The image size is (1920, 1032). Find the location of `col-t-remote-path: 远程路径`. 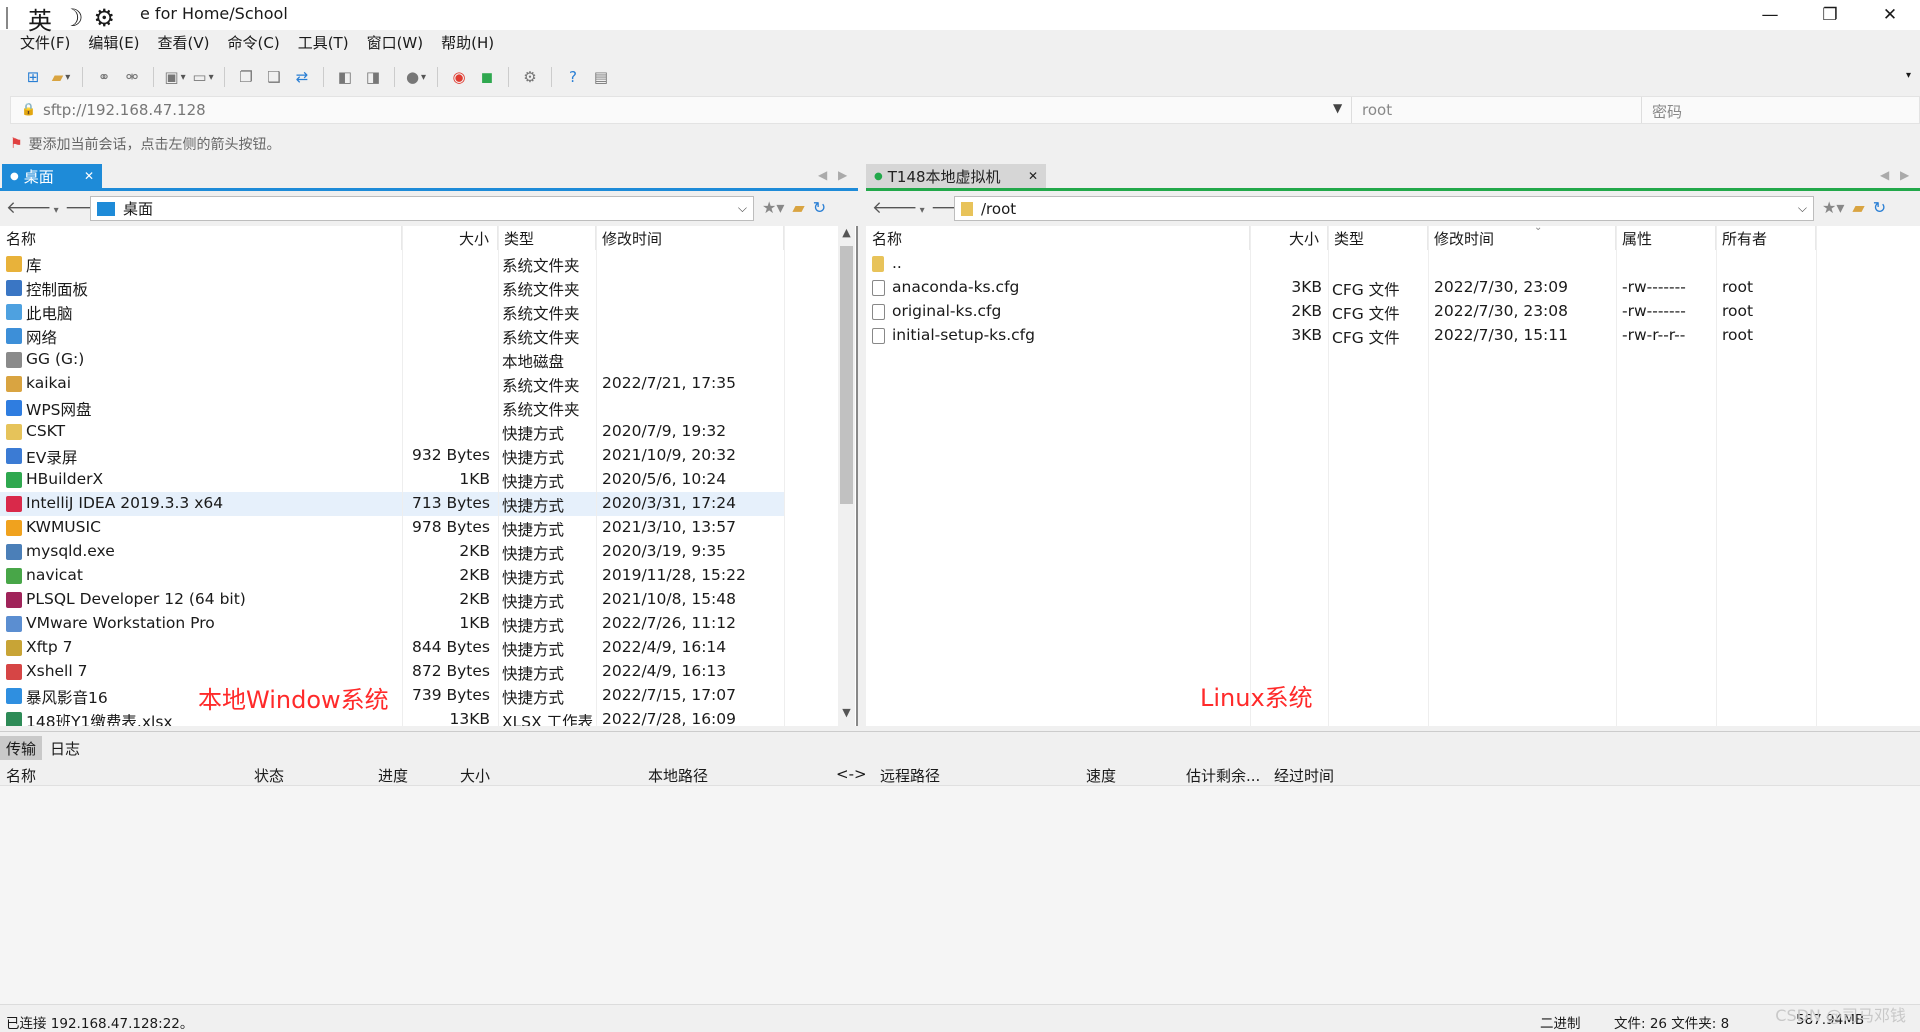

col-t-remote-path: 远程路径 is located at coordinates (910, 775).